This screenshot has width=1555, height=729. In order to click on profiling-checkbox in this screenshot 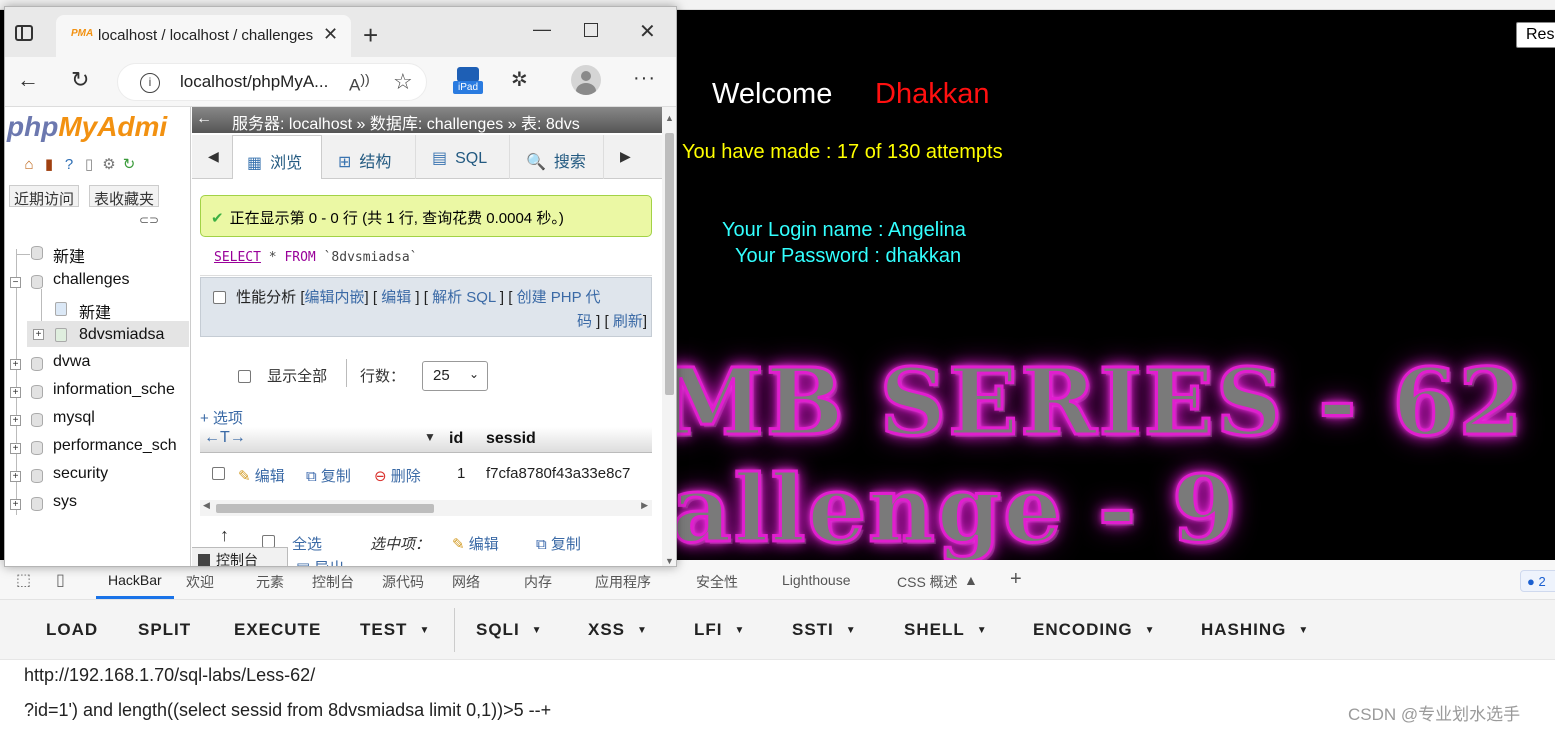, I will do `click(219, 297)`.